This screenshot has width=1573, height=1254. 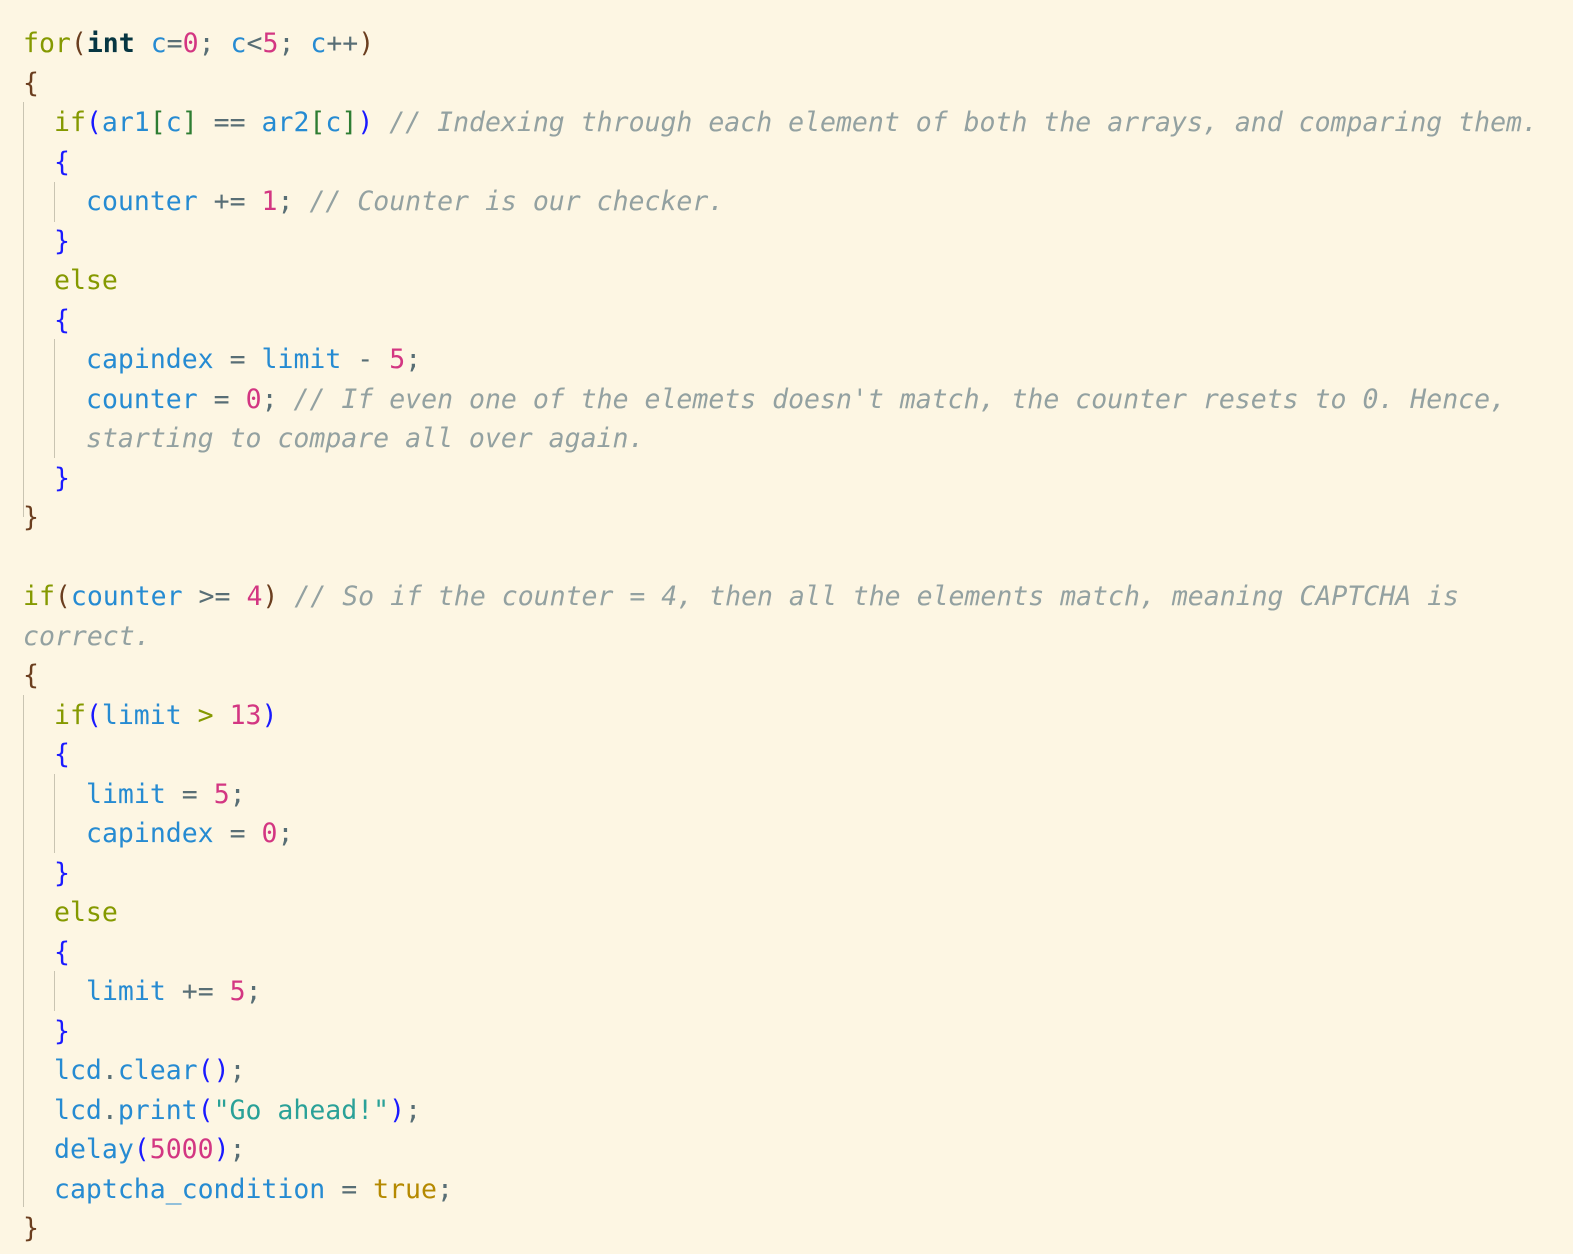 I want to click on code-line: if(limit > 13), so click(x=166, y=715).